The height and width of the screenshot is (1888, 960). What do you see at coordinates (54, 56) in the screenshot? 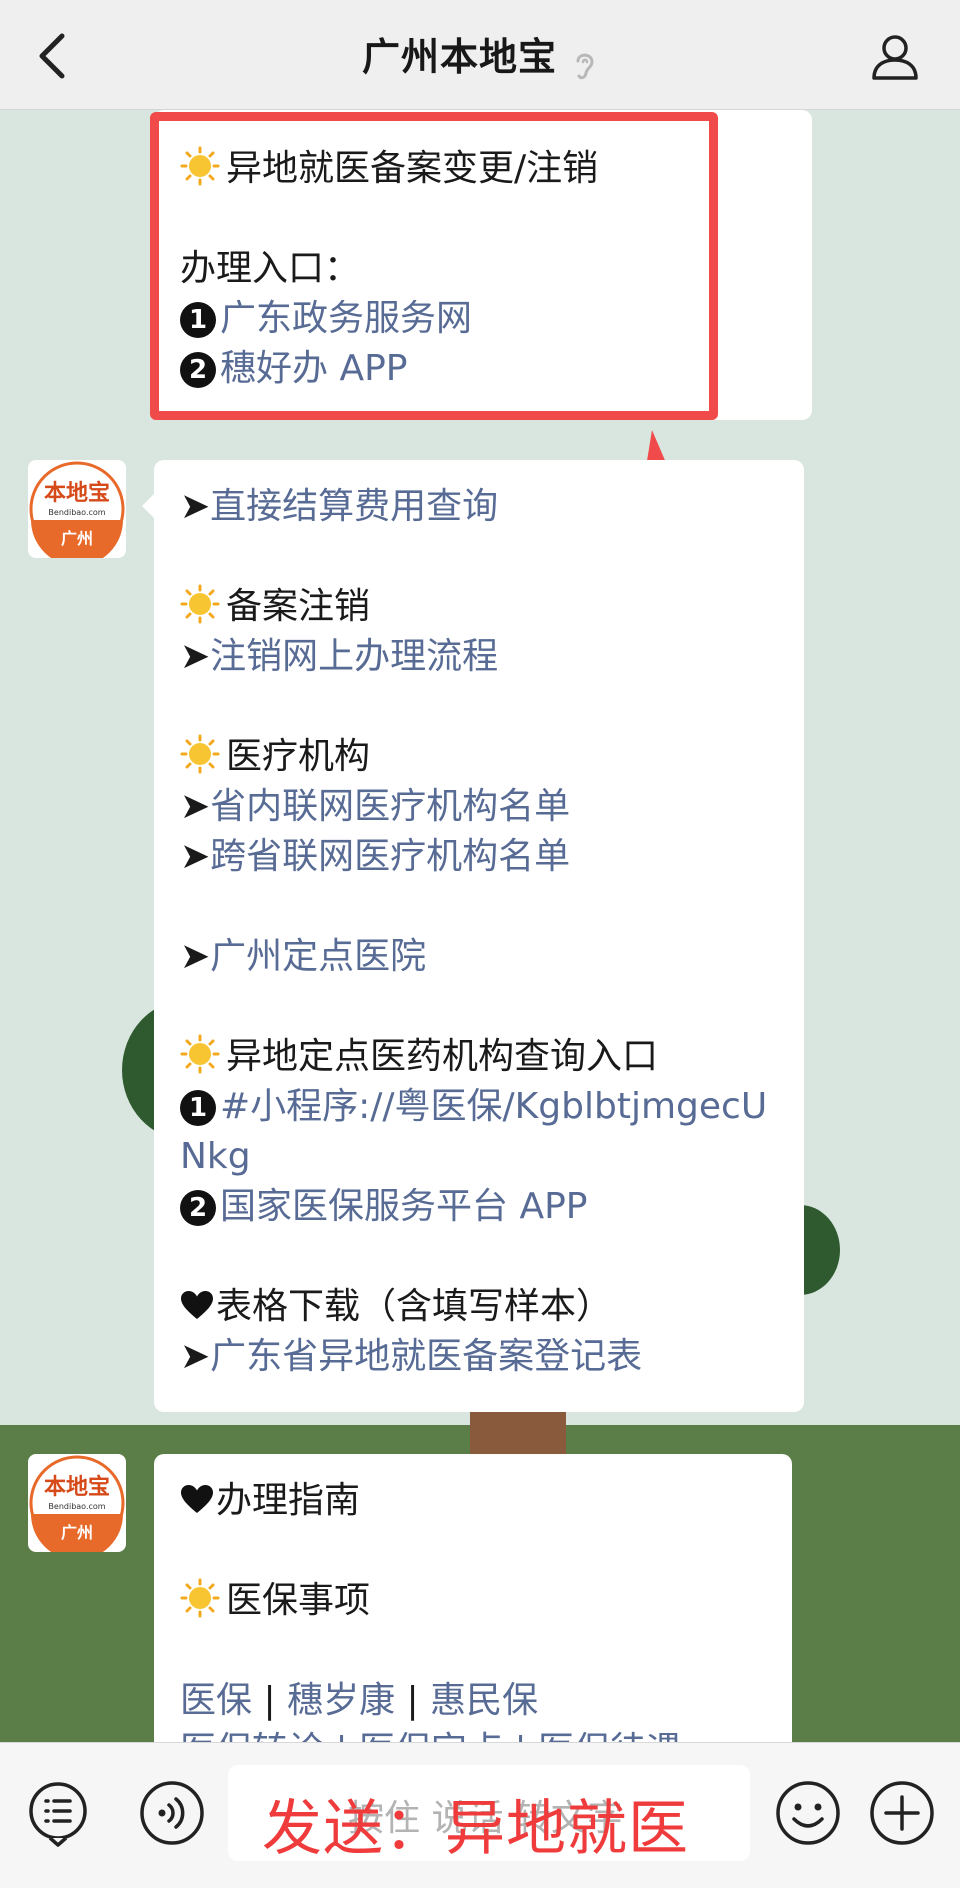
I see `back-arrow-icon` at bounding box center [54, 56].